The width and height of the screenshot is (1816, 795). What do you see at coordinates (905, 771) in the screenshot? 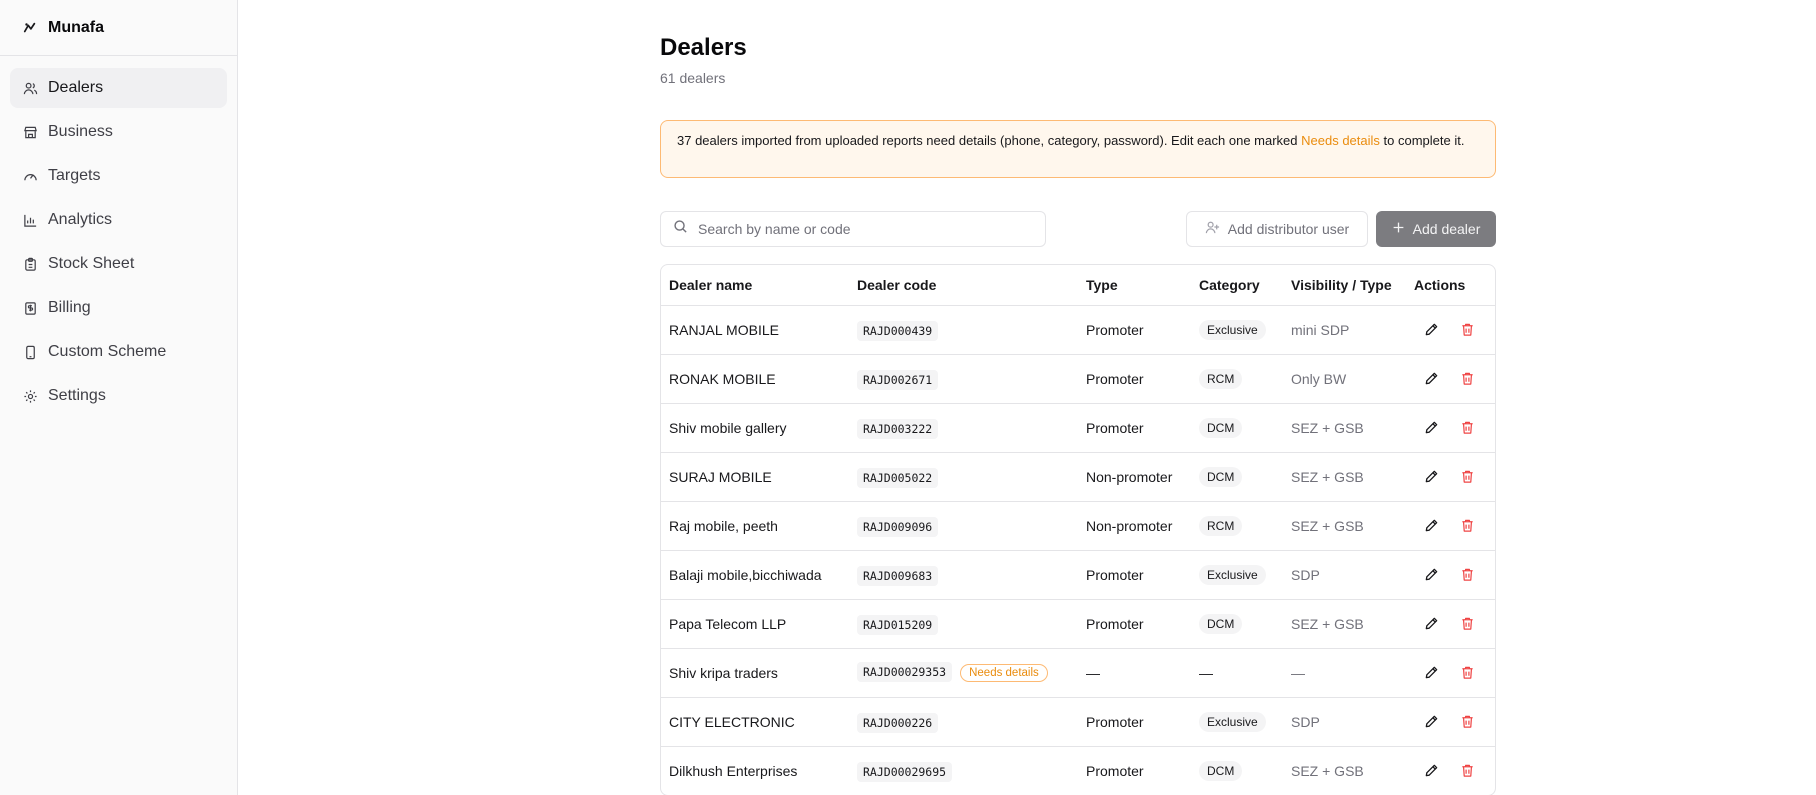
I see `dealer-code: RAJD00029695` at bounding box center [905, 771].